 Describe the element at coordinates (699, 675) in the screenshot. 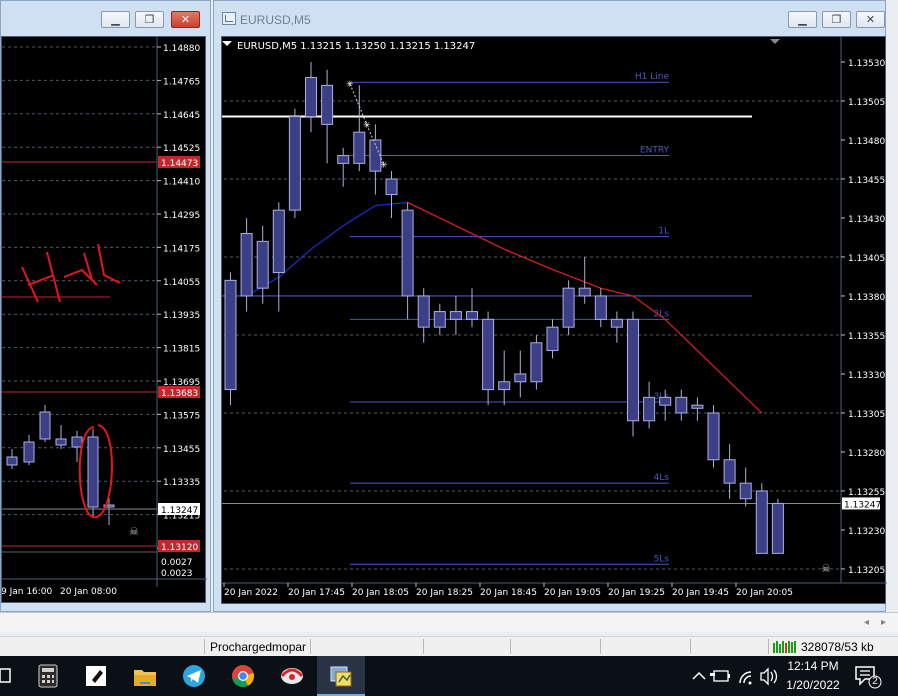

I see `show-hidden-icons-icon` at that location.